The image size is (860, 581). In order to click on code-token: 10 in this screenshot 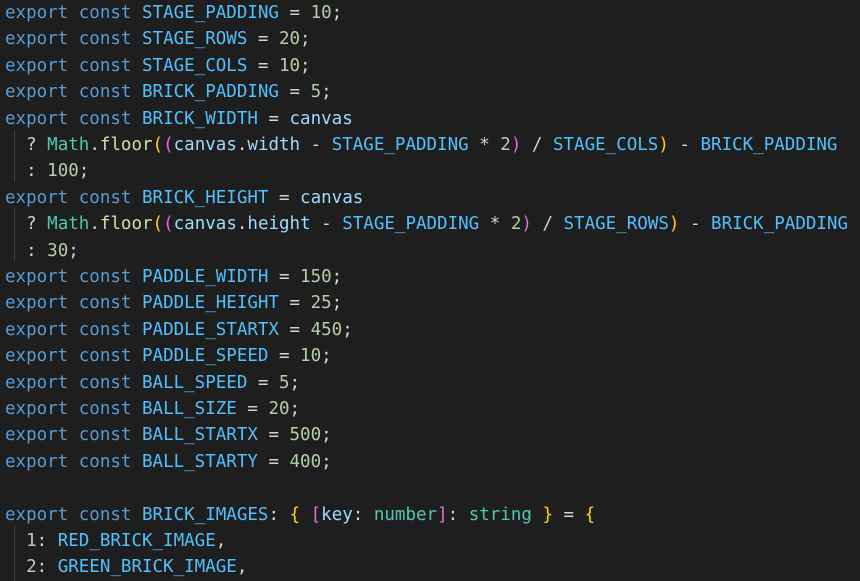, I will do `click(289, 65)`.